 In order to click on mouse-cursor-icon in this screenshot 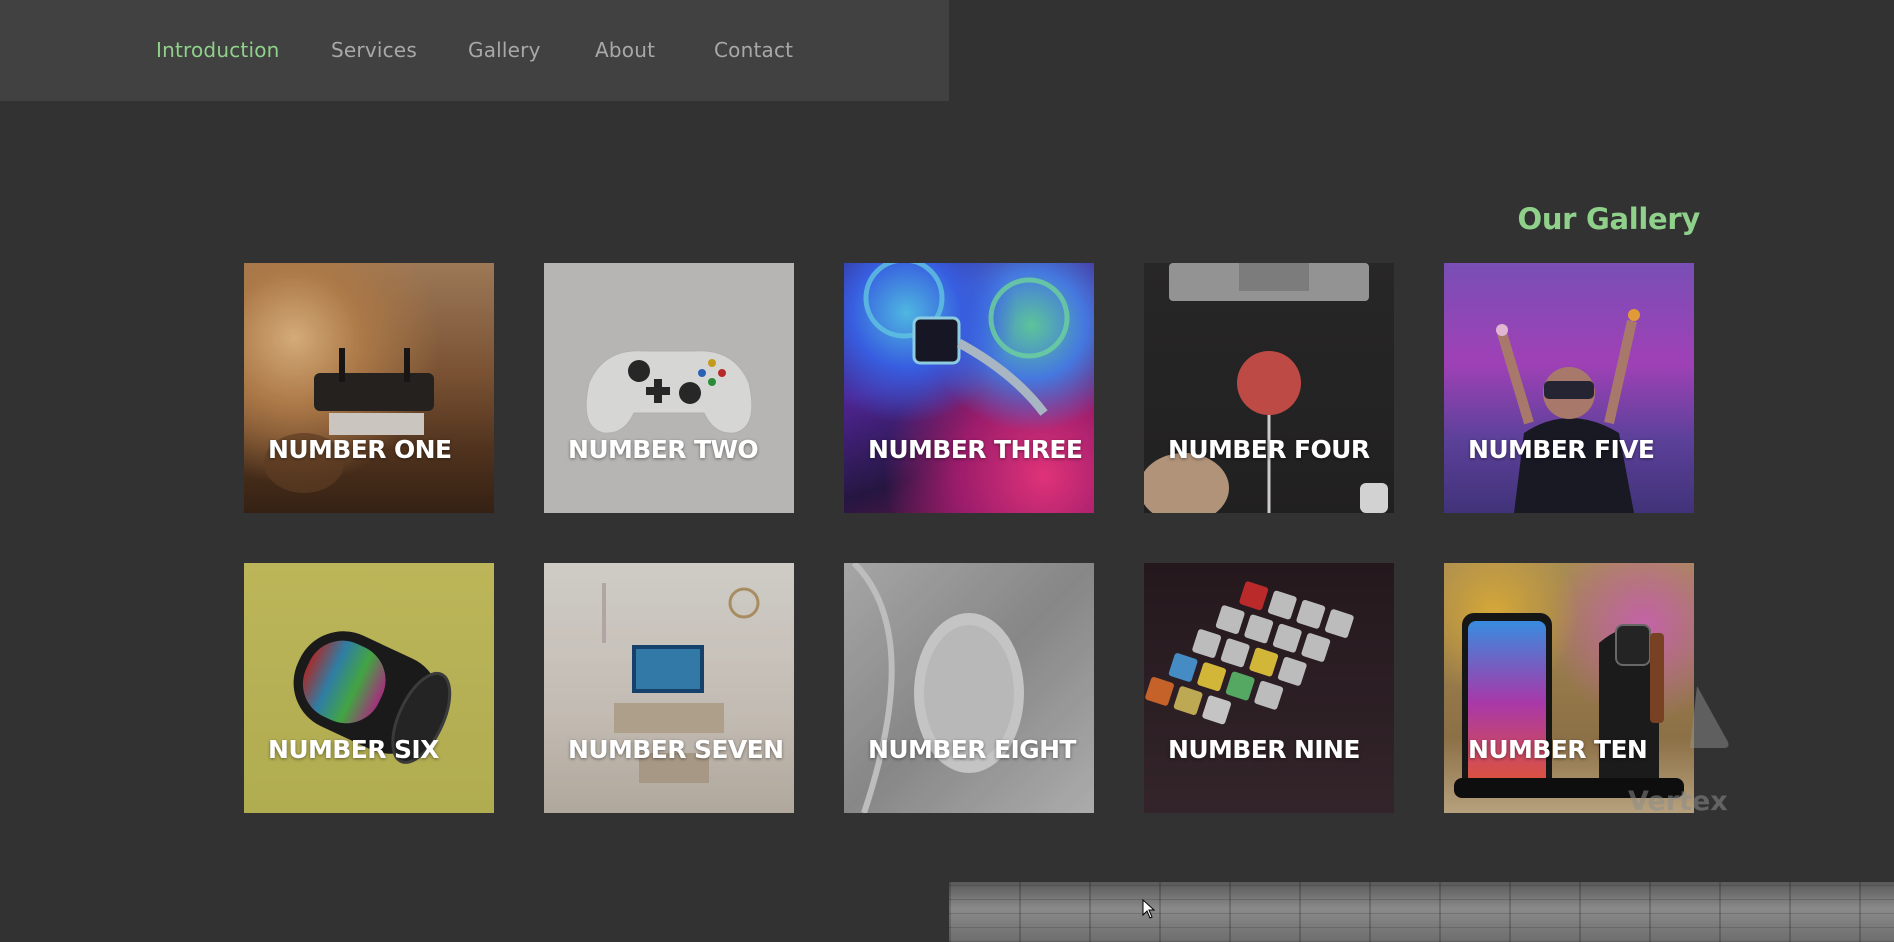, I will do `click(1149, 909)`.